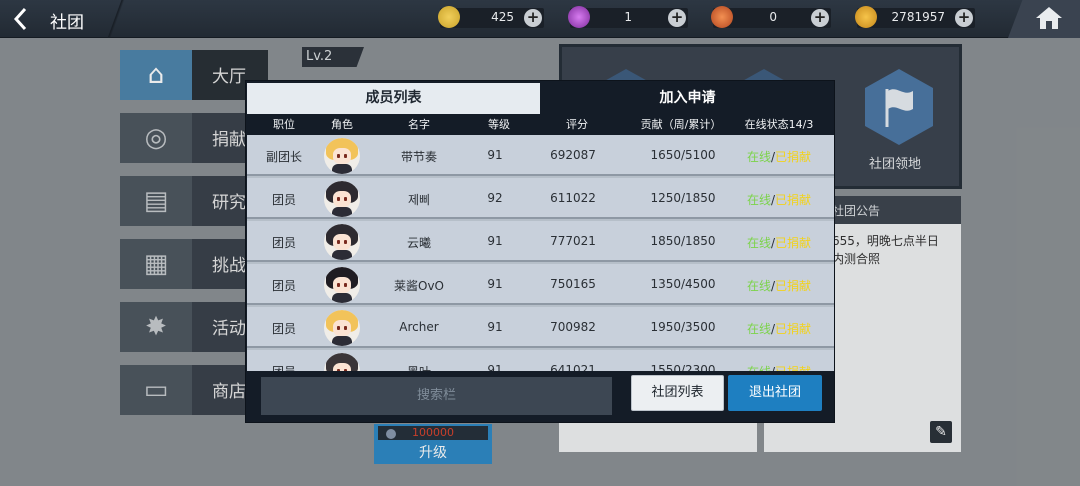  Describe the element at coordinates (342, 124) in the screenshot. I see `col-role: 角色` at that location.